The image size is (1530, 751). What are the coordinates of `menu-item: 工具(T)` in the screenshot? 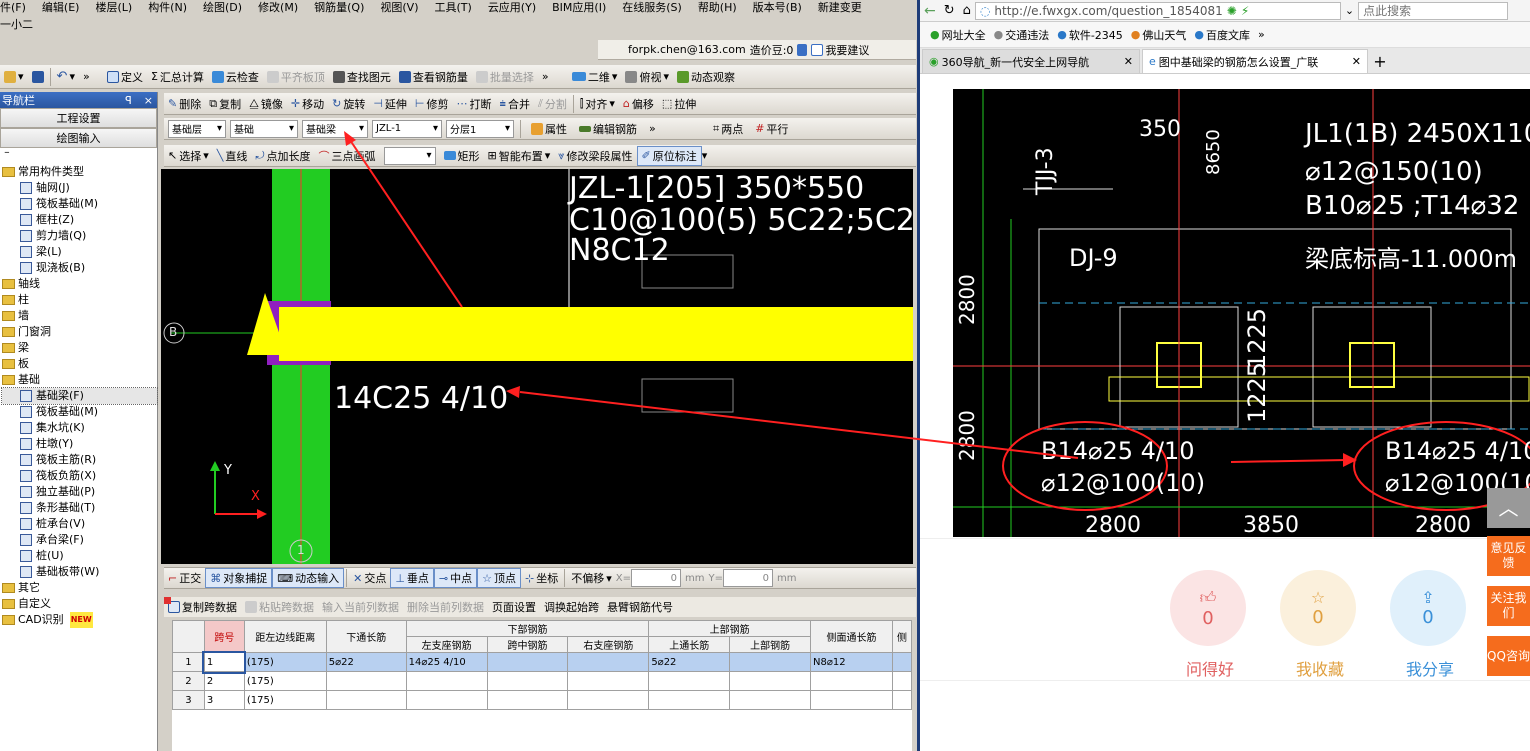 It's located at (453, 7).